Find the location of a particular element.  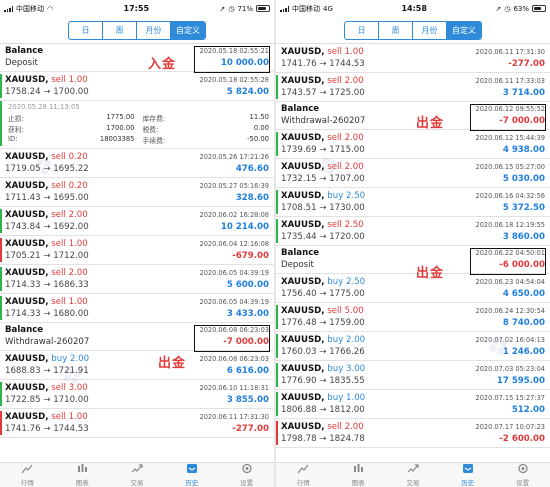

tab-label: 图表 is located at coordinates (82, 483).